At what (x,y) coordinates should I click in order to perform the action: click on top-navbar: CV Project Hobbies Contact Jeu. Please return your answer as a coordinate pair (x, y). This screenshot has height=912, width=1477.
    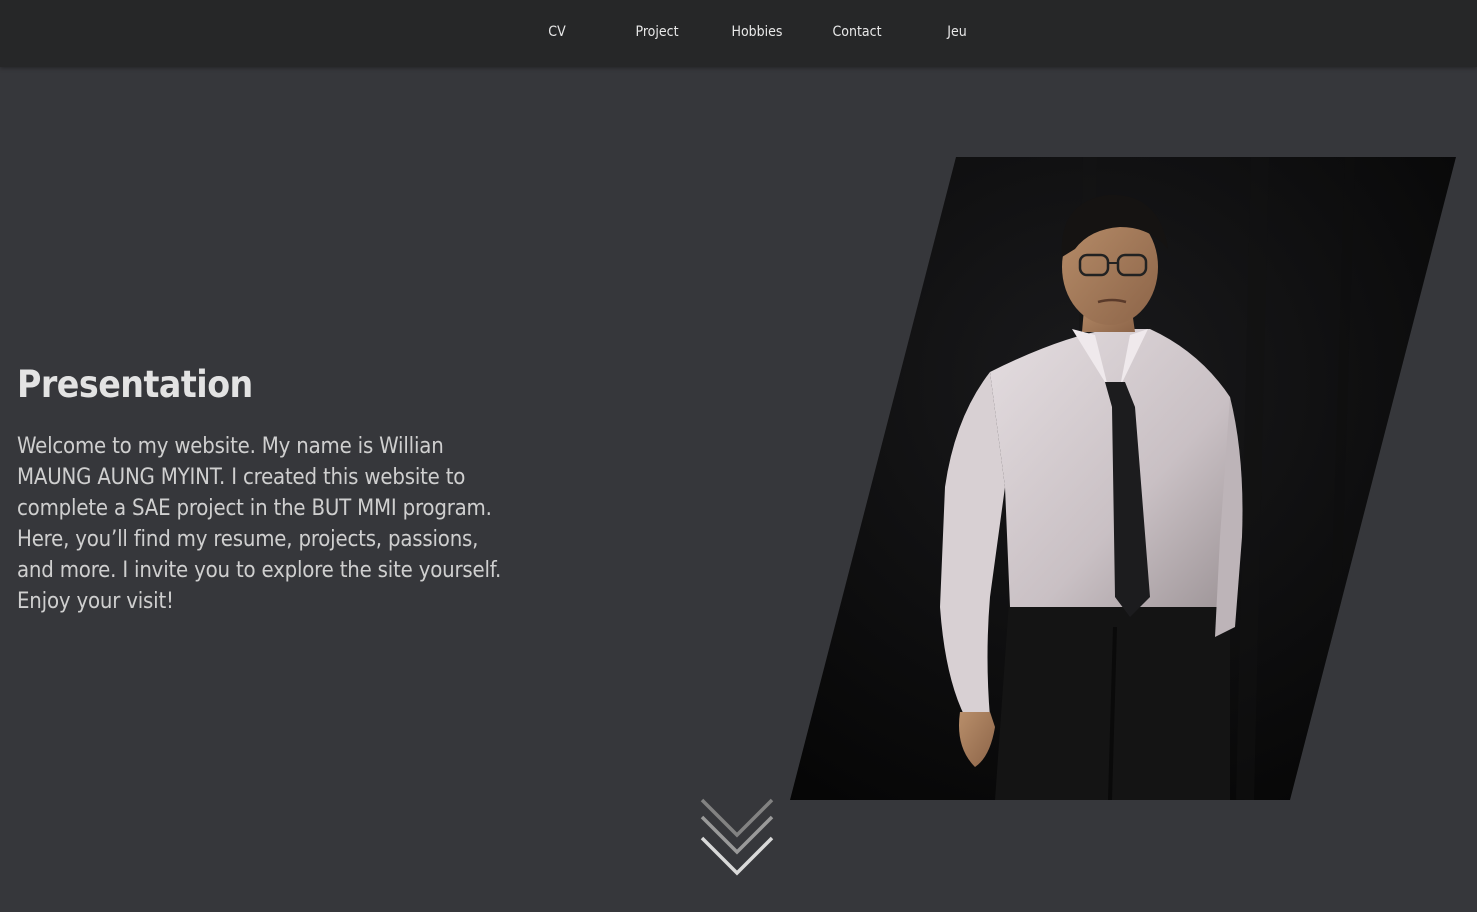
    Looking at the image, I should click on (738, 33).